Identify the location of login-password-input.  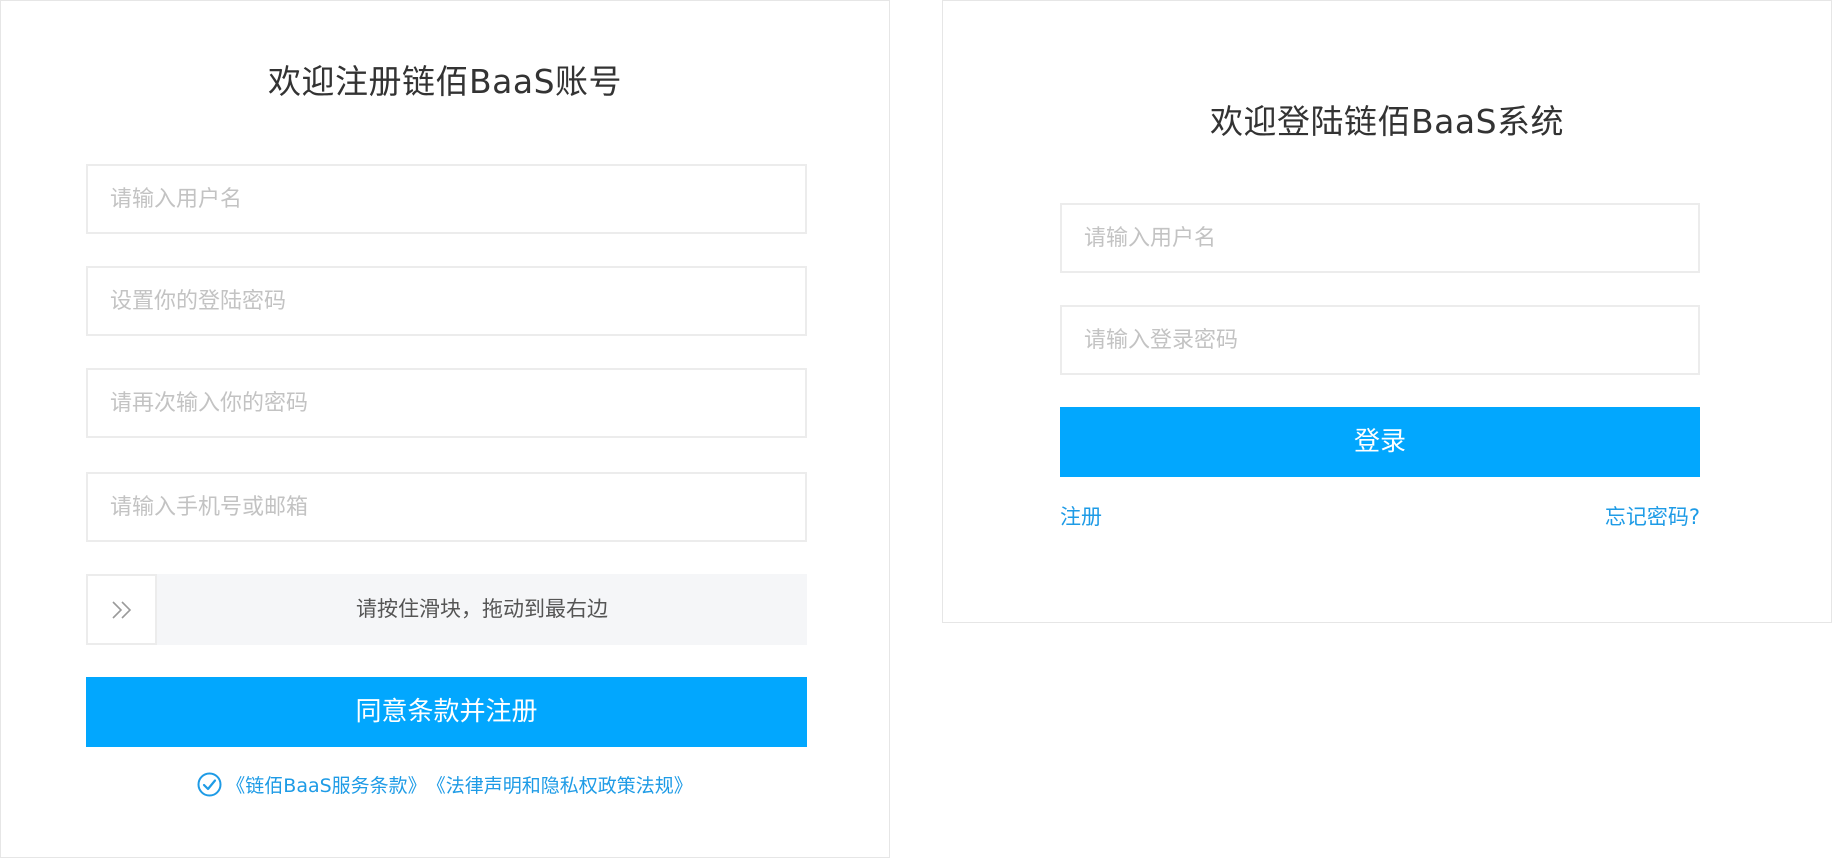
(1380, 340).